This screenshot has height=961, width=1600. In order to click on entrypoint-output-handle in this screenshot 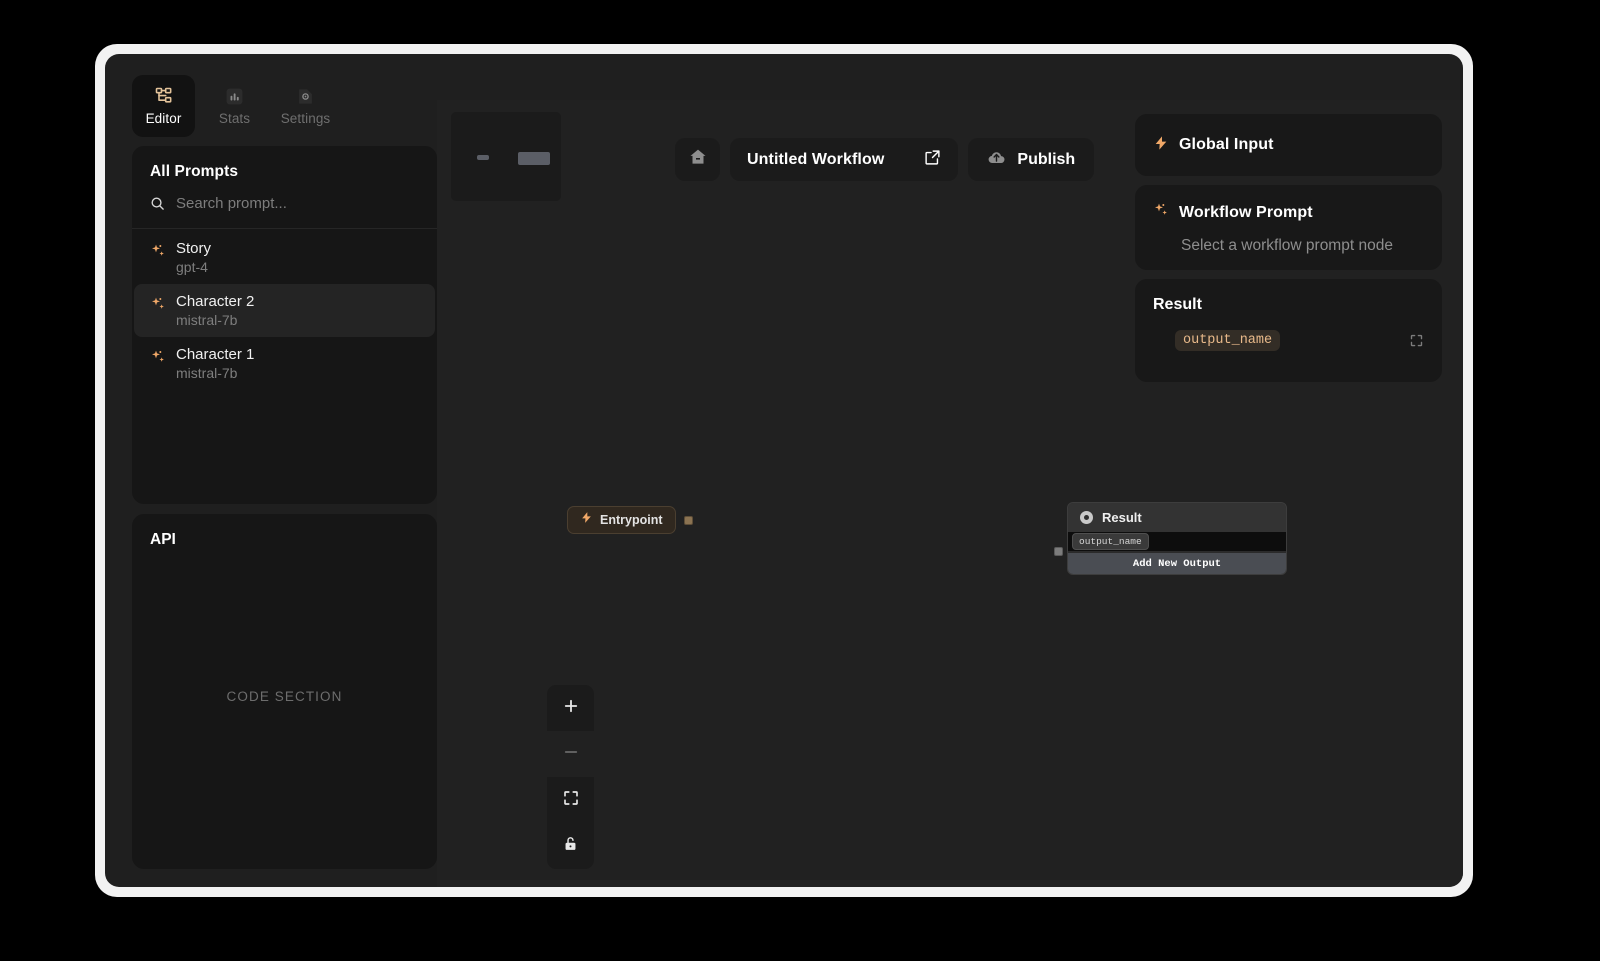, I will do `click(688, 520)`.